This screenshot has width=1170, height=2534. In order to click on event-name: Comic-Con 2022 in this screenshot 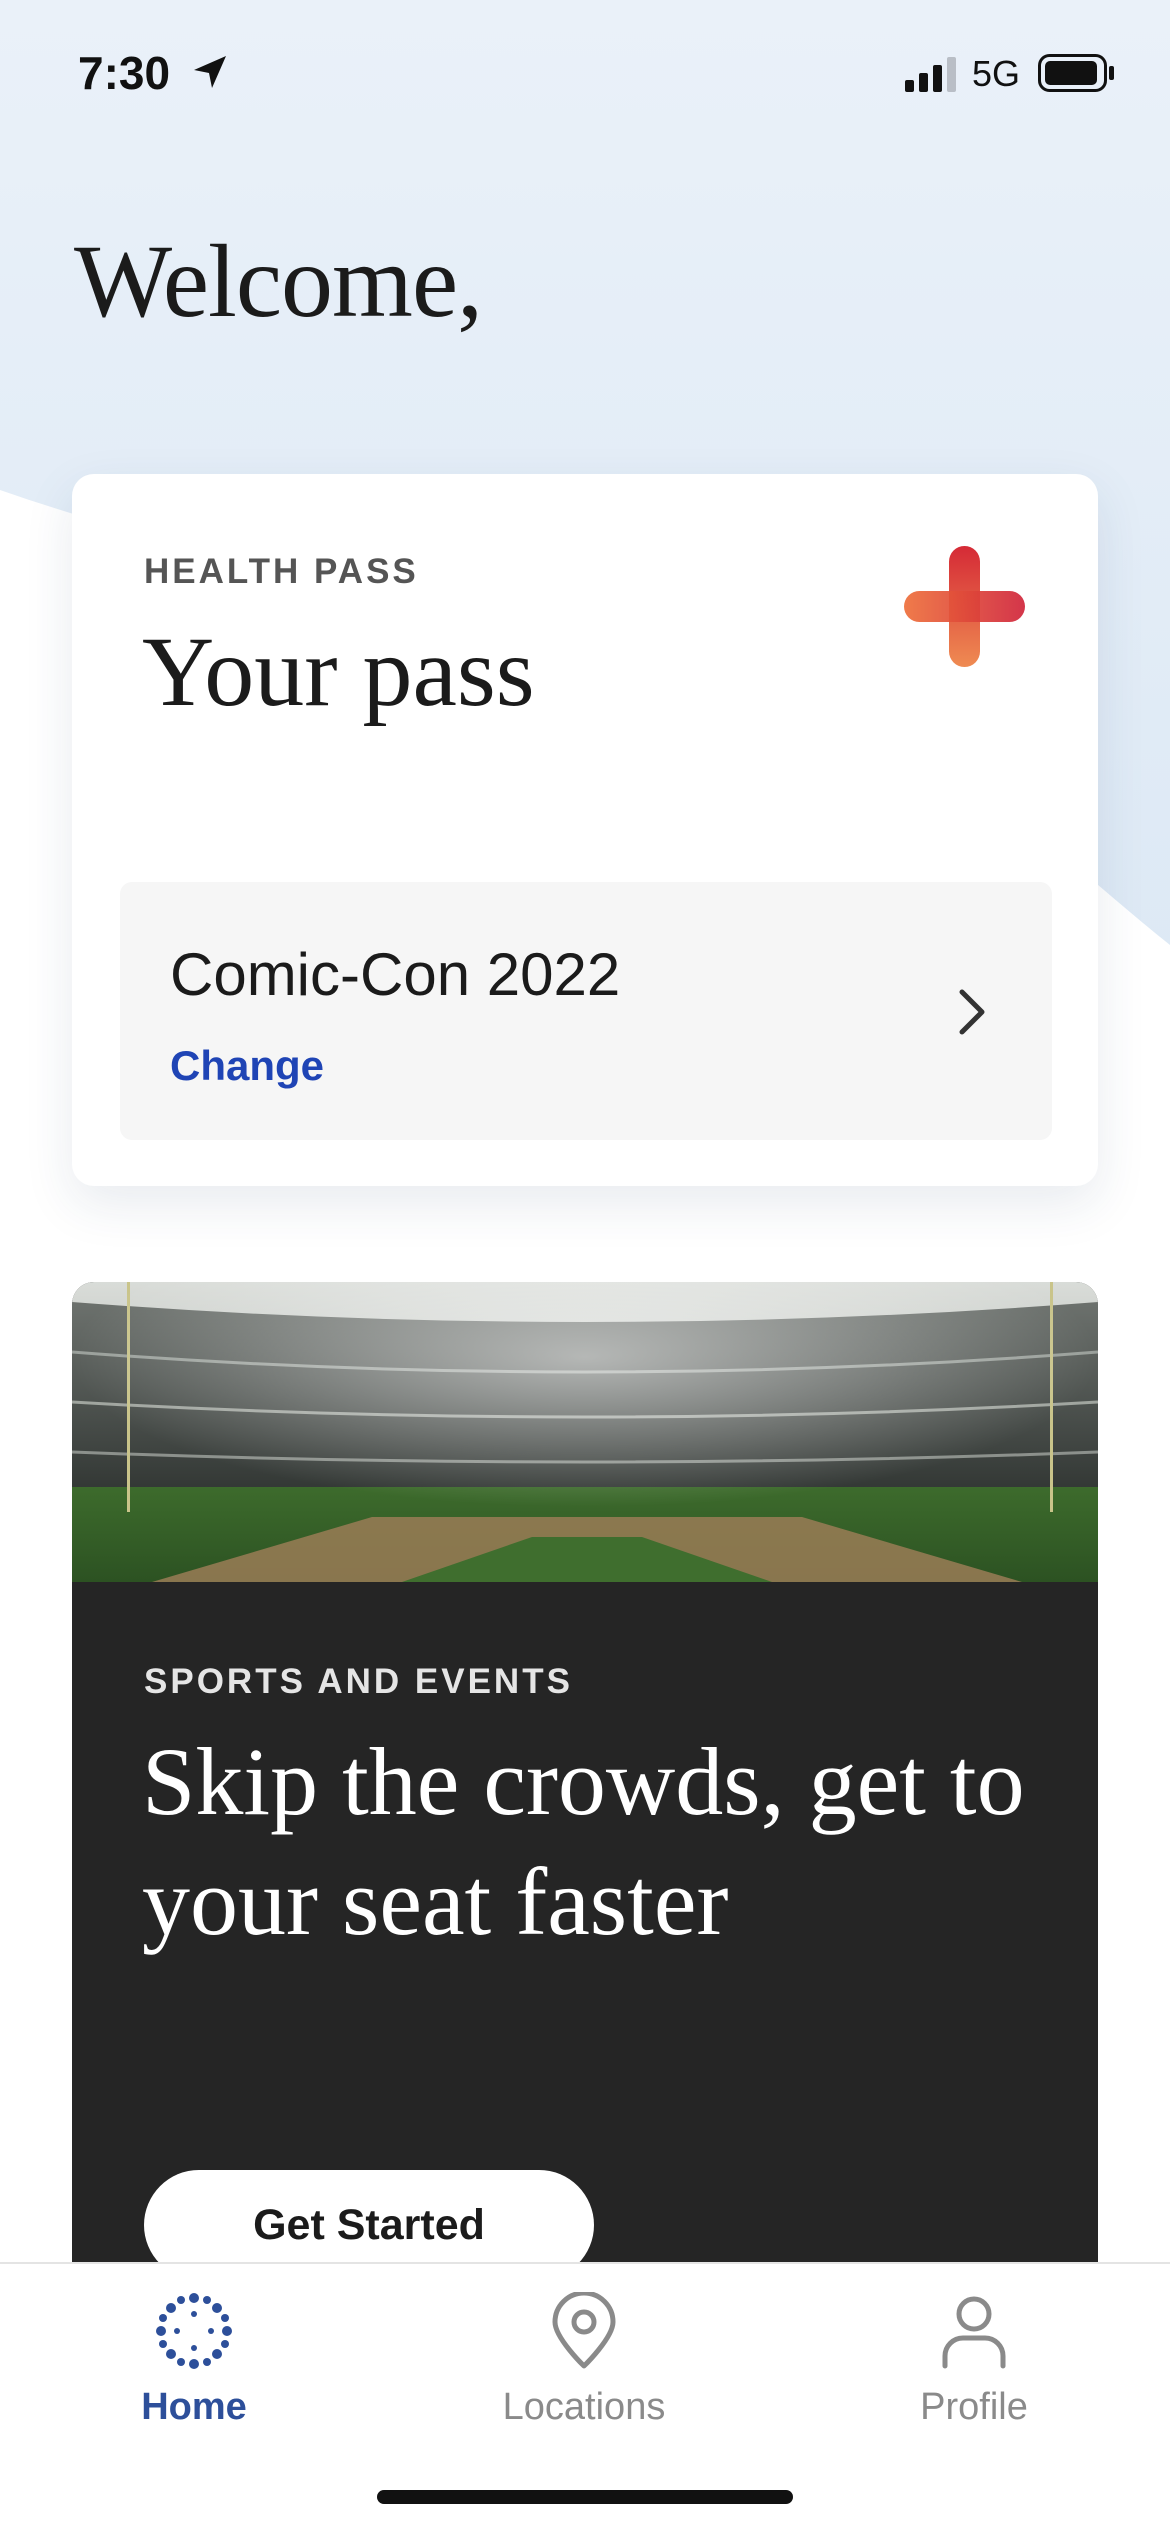, I will do `click(395, 974)`.